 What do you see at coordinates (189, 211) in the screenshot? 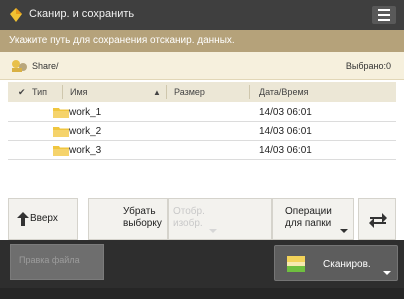
I see `view-image-label-line1: Отобр.` at bounding box center [189, 211].